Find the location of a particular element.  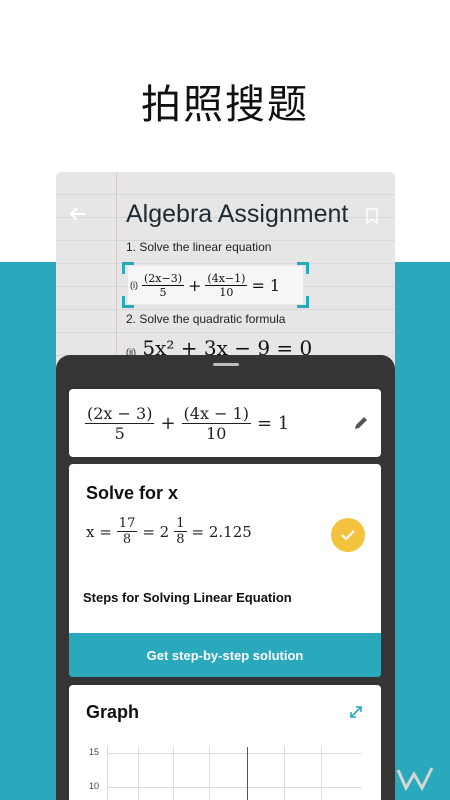

bookmark-icon is located at coordinates (372, 216).